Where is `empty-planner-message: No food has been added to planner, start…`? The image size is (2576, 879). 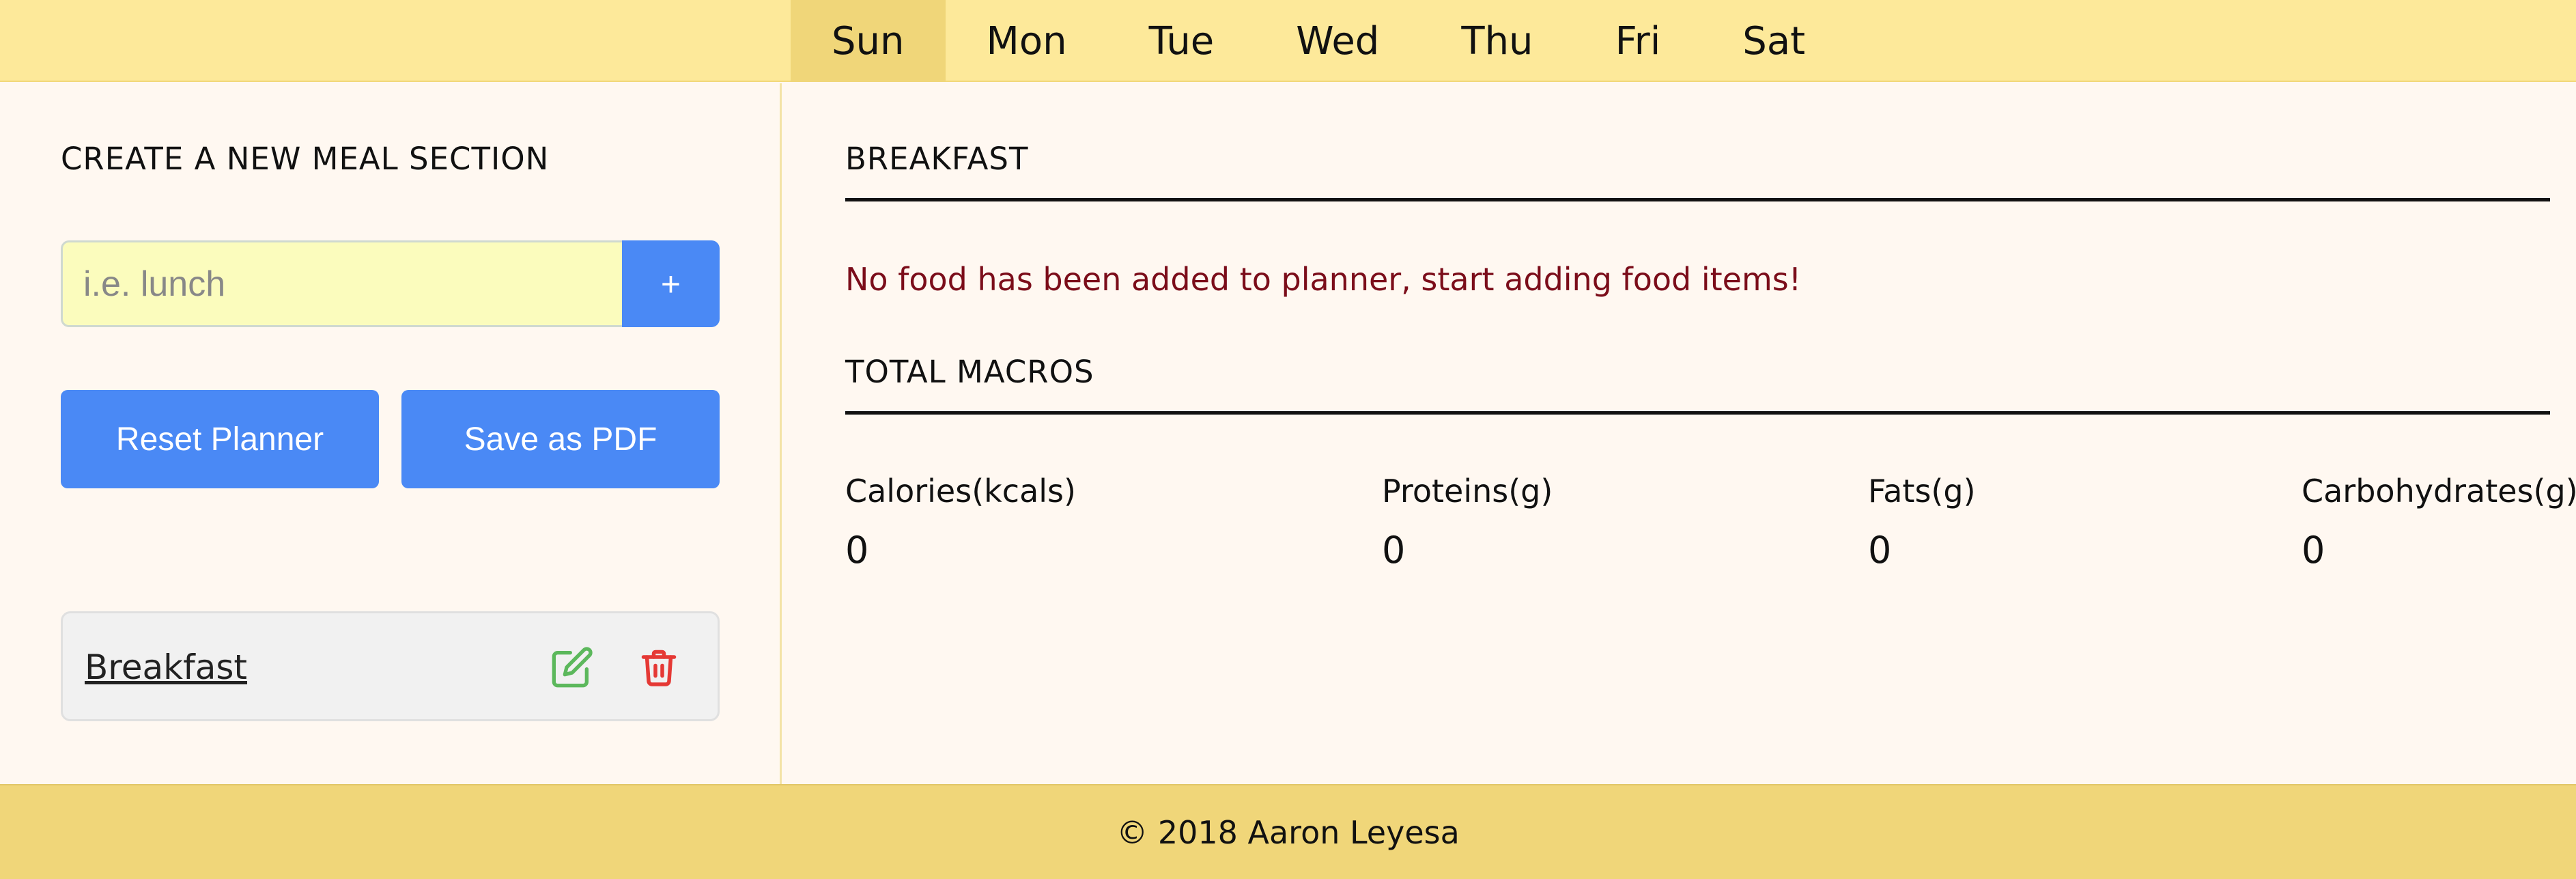 empty-planner-message: No food has been added to planner, start… is located at coordinates (1323, 279).